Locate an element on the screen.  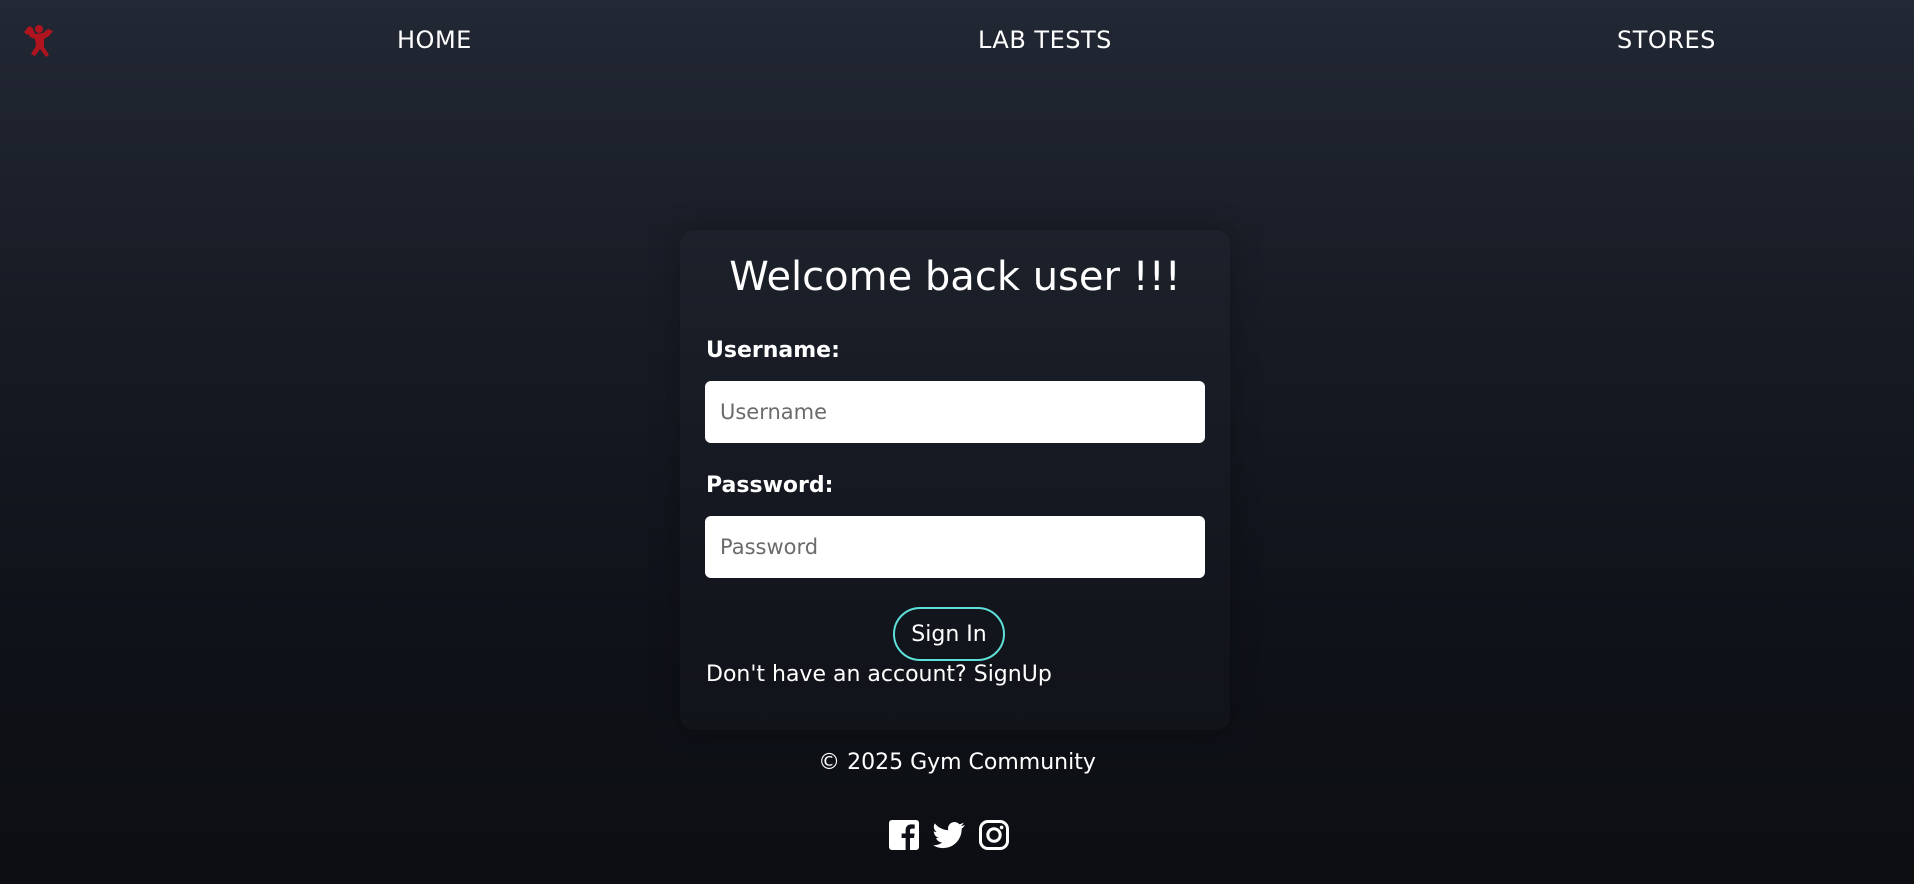
facebook-icon is located at coordinates (904, 835).